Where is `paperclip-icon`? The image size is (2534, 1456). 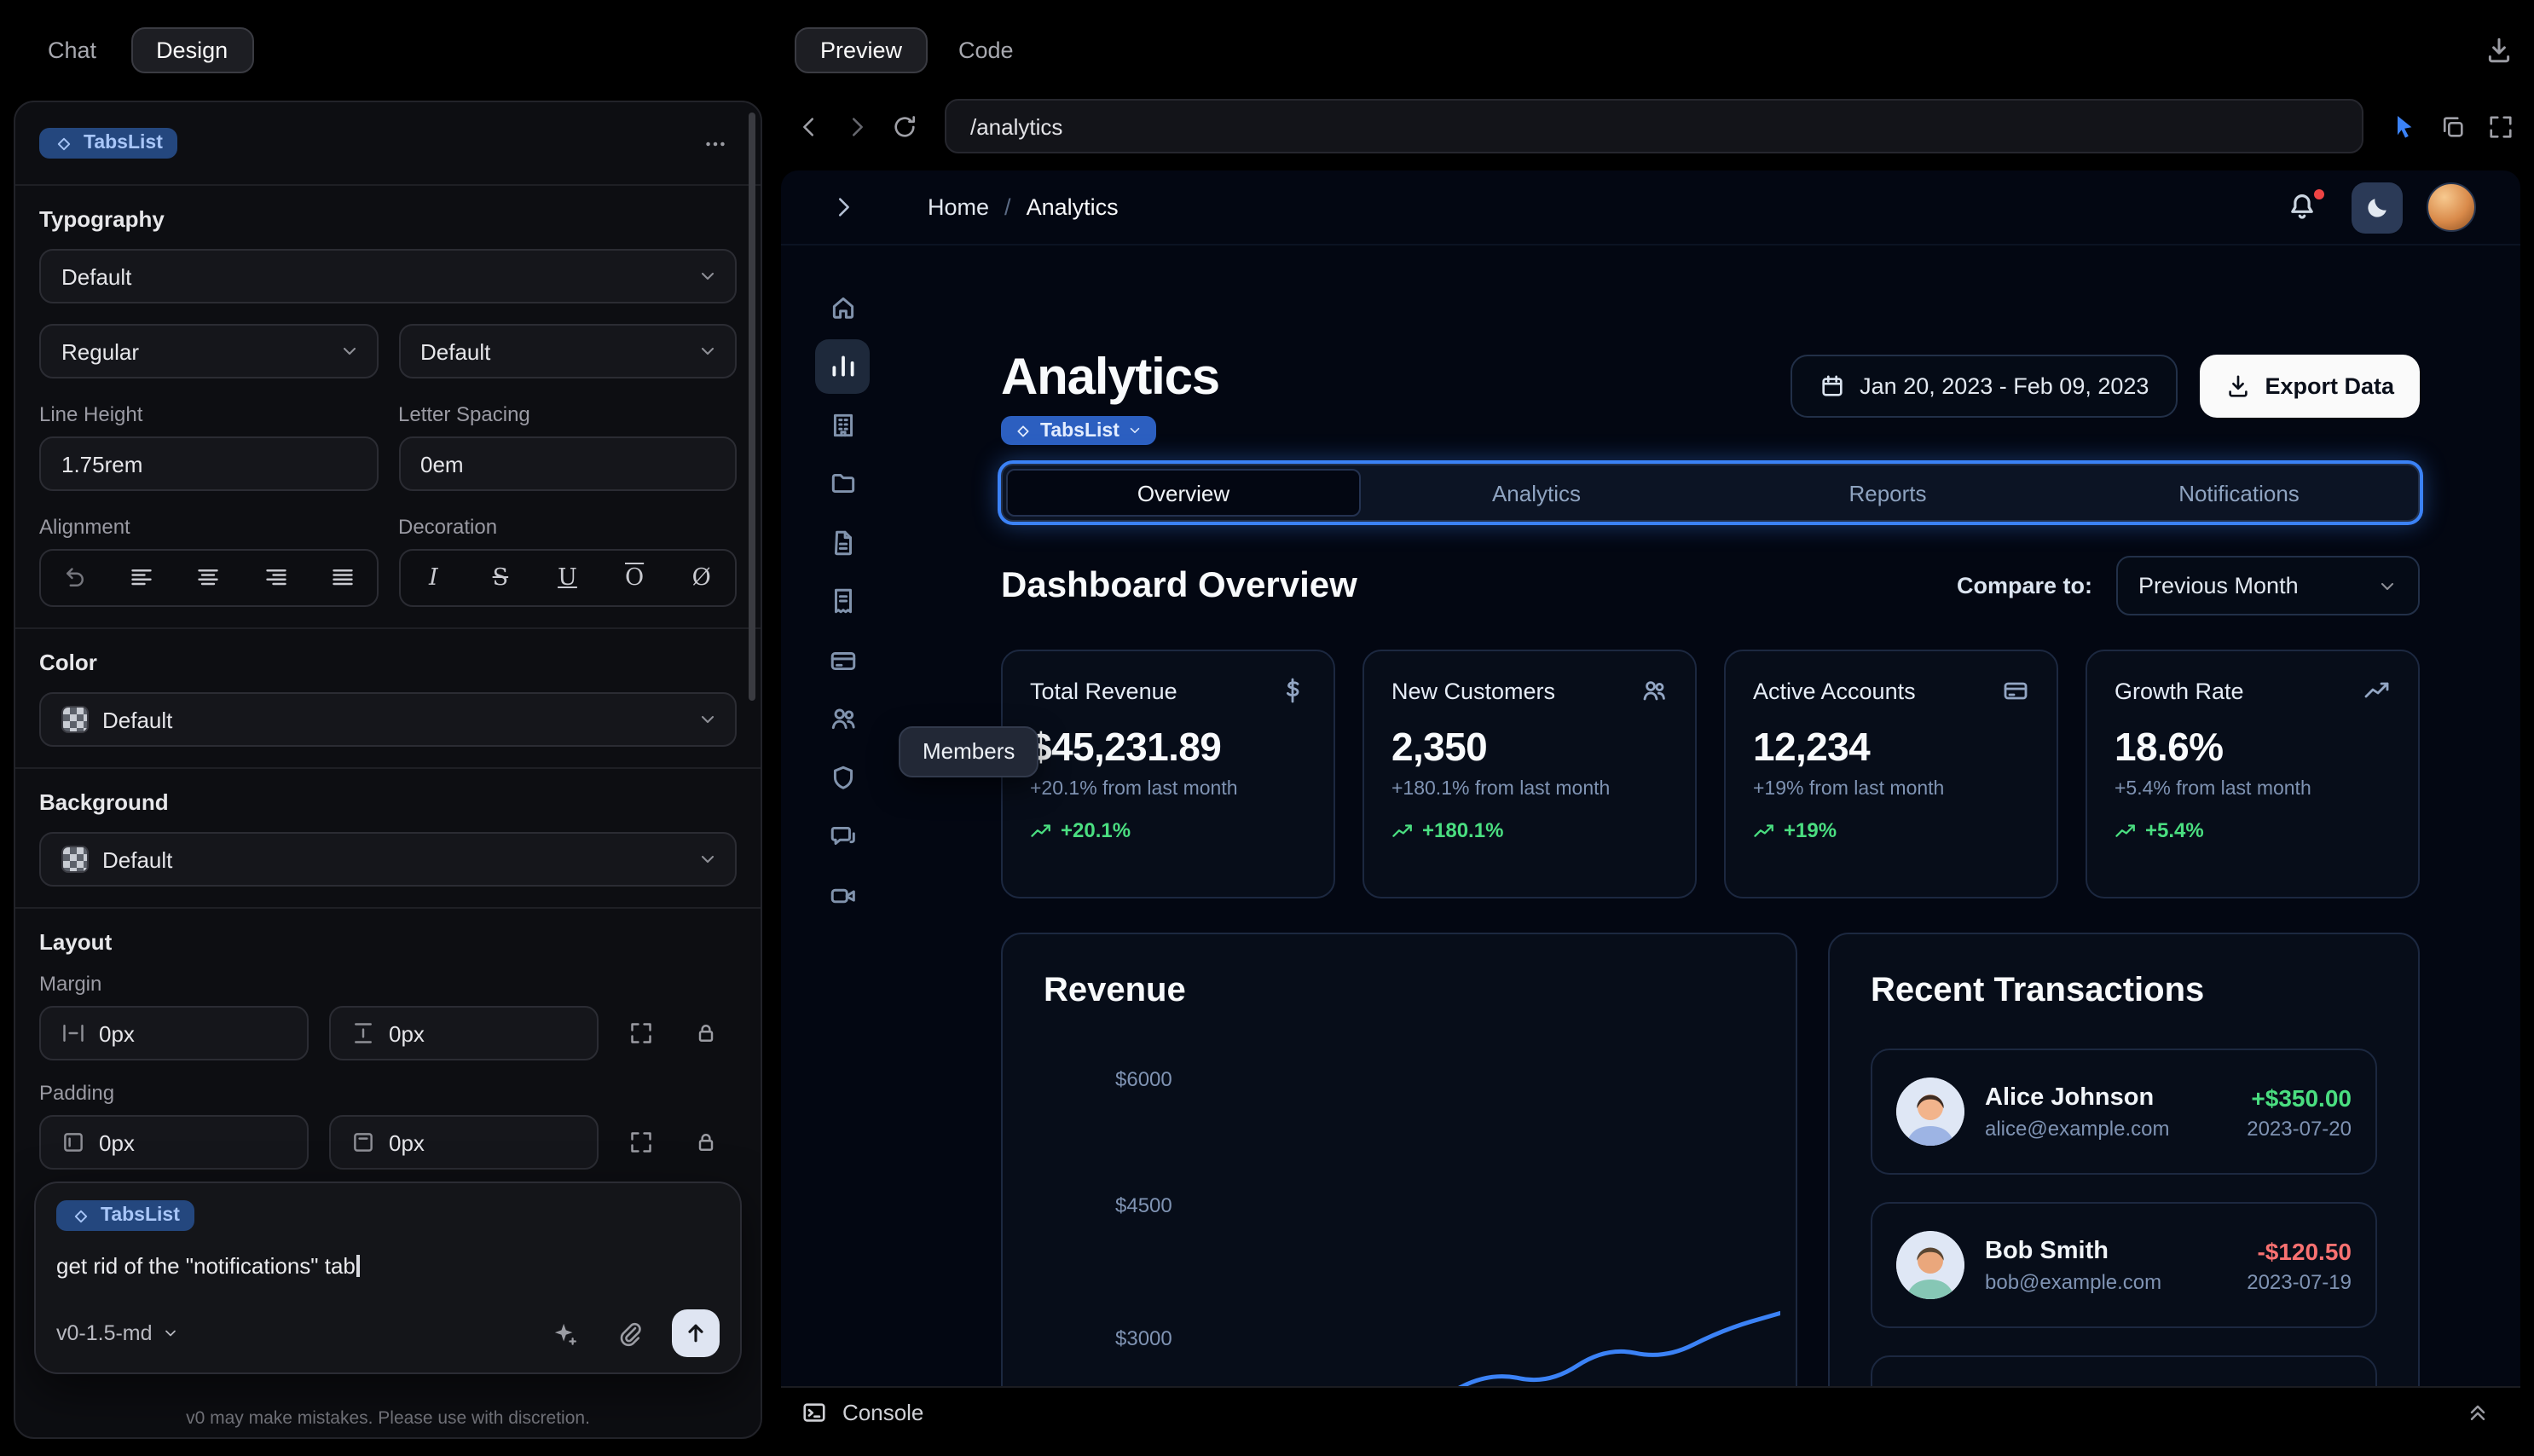 paperclip-icon is located at coordinates (629, 1333).